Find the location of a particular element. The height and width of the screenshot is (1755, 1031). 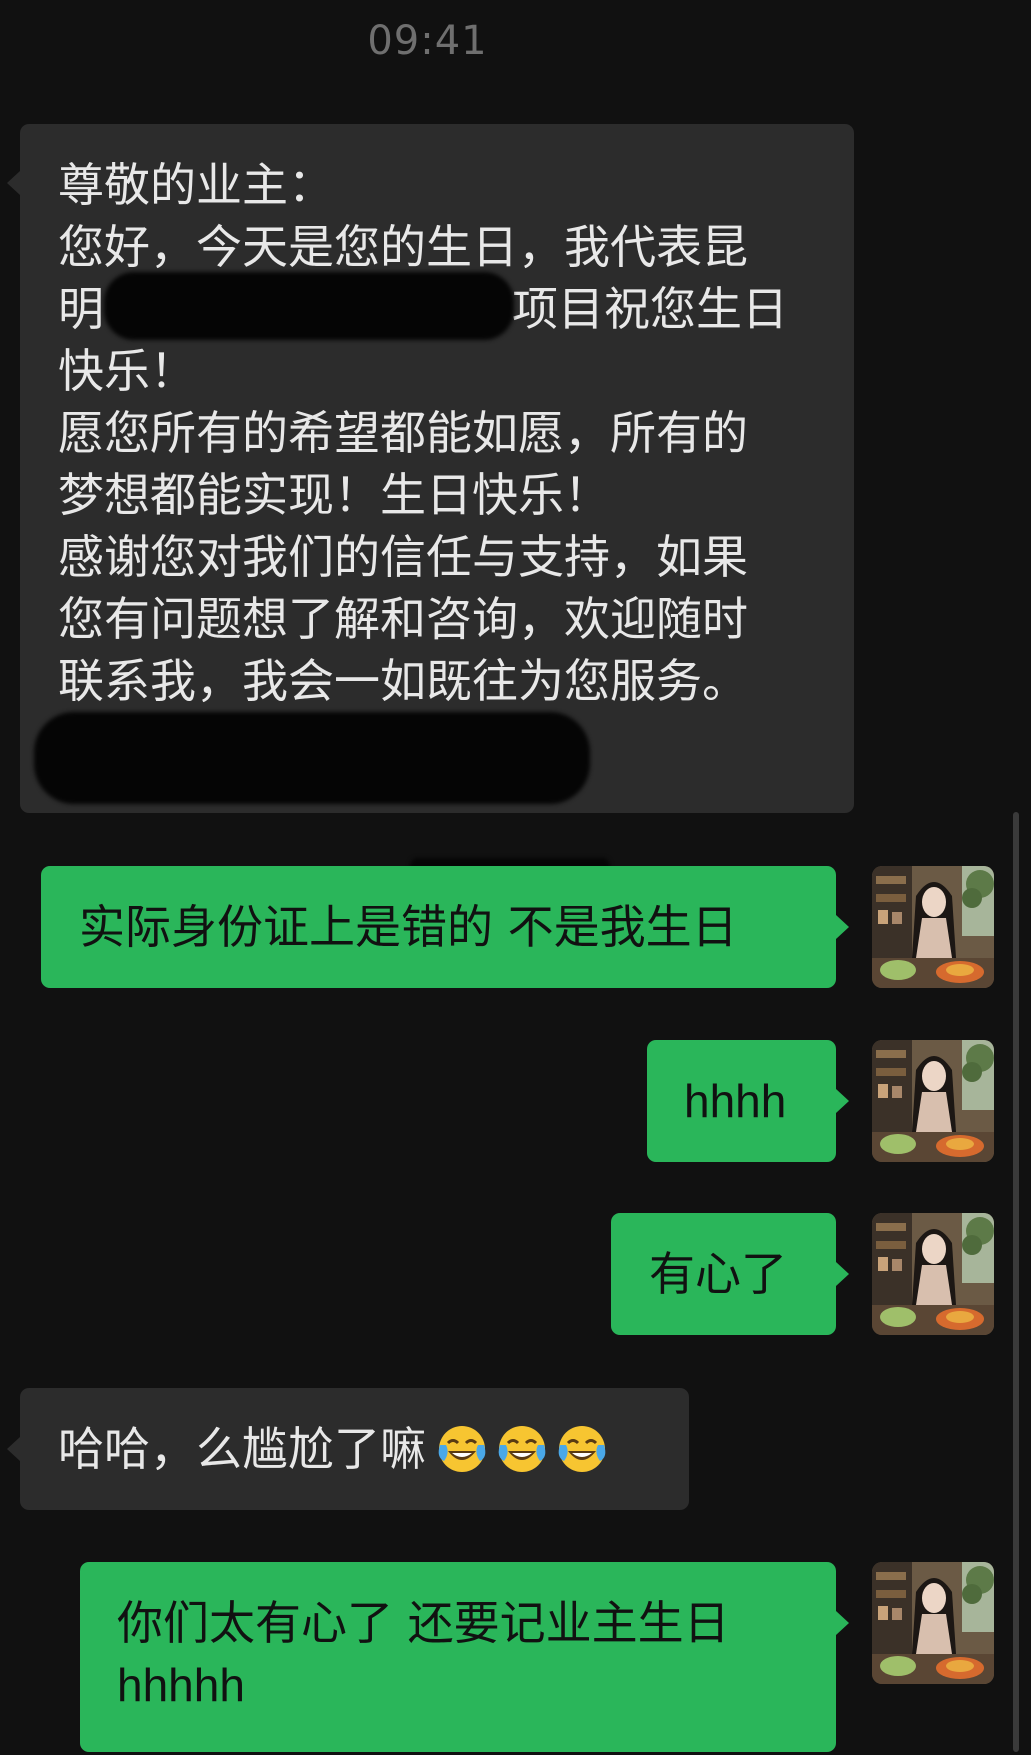

message-line: 快乐！ is located at coordinates (127, 371).